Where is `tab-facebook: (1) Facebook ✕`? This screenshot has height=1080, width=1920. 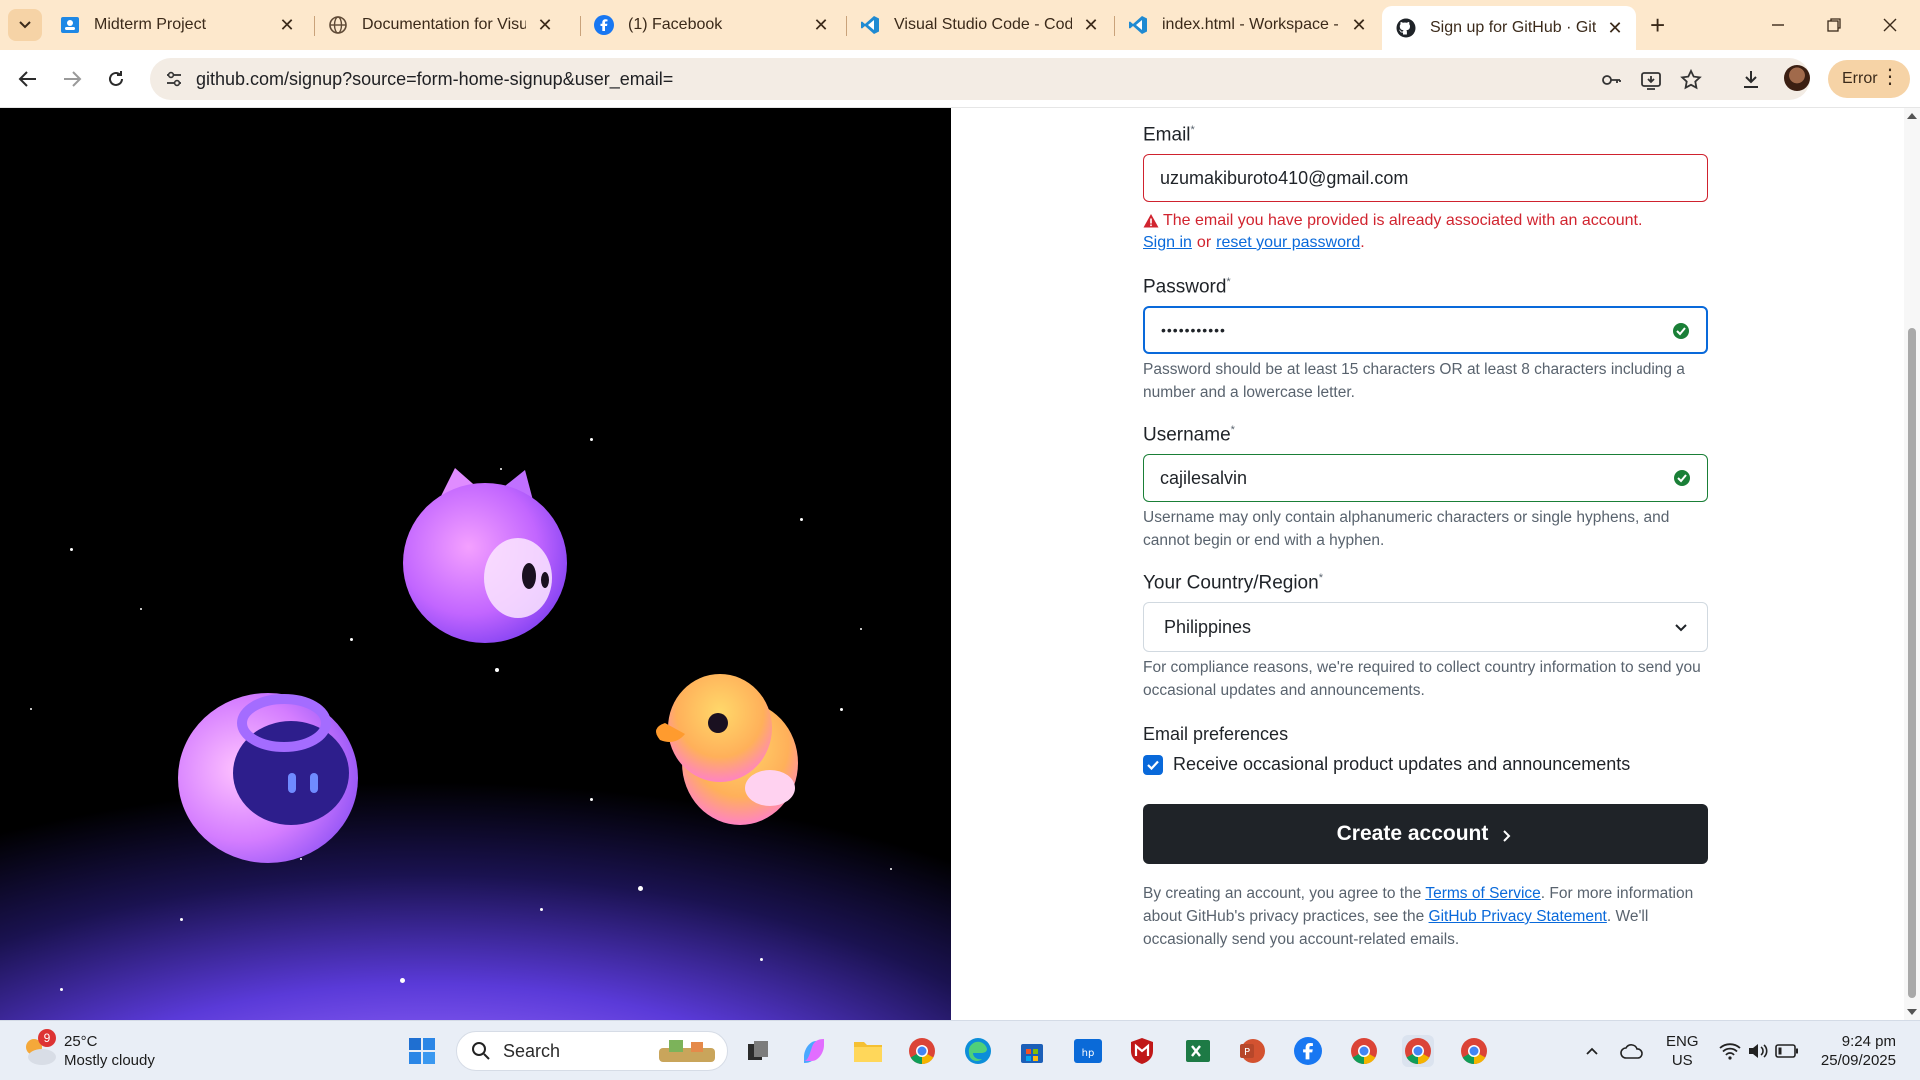
tab-facebook: (1) Facebook ✕ is located at coordinates (711, 25).